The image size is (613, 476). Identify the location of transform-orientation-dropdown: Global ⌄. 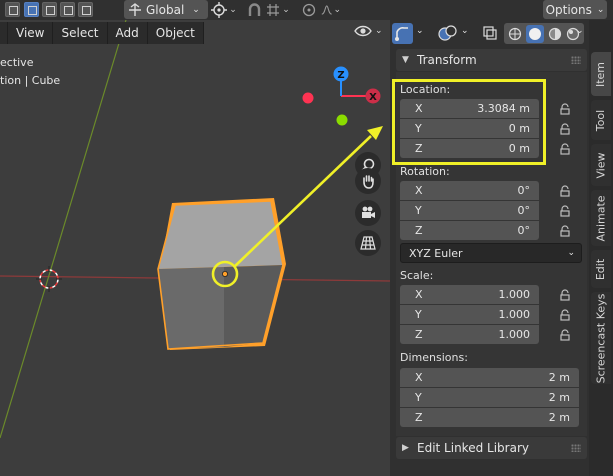
(166, 9).